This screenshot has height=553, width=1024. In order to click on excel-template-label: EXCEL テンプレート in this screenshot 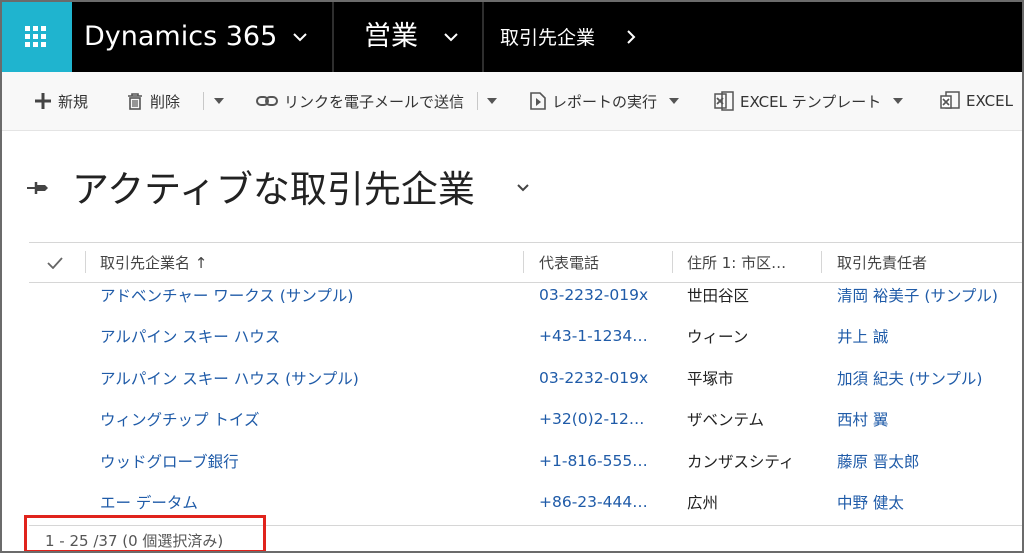, I will do `click(811, 101)`.